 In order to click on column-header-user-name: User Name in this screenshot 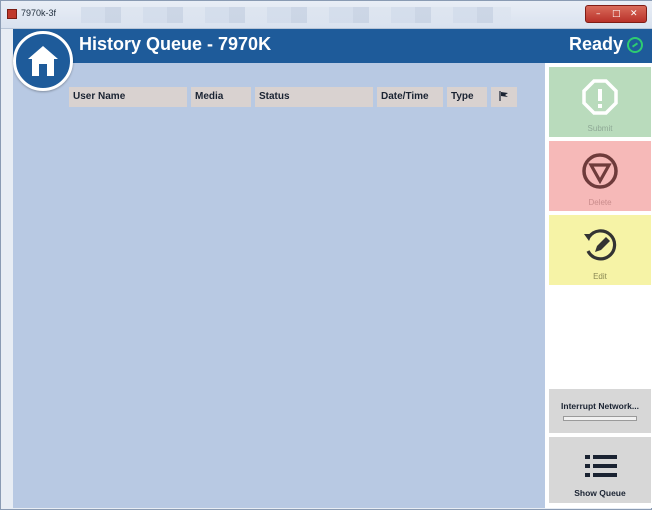, I will do `click(128, 97)`.